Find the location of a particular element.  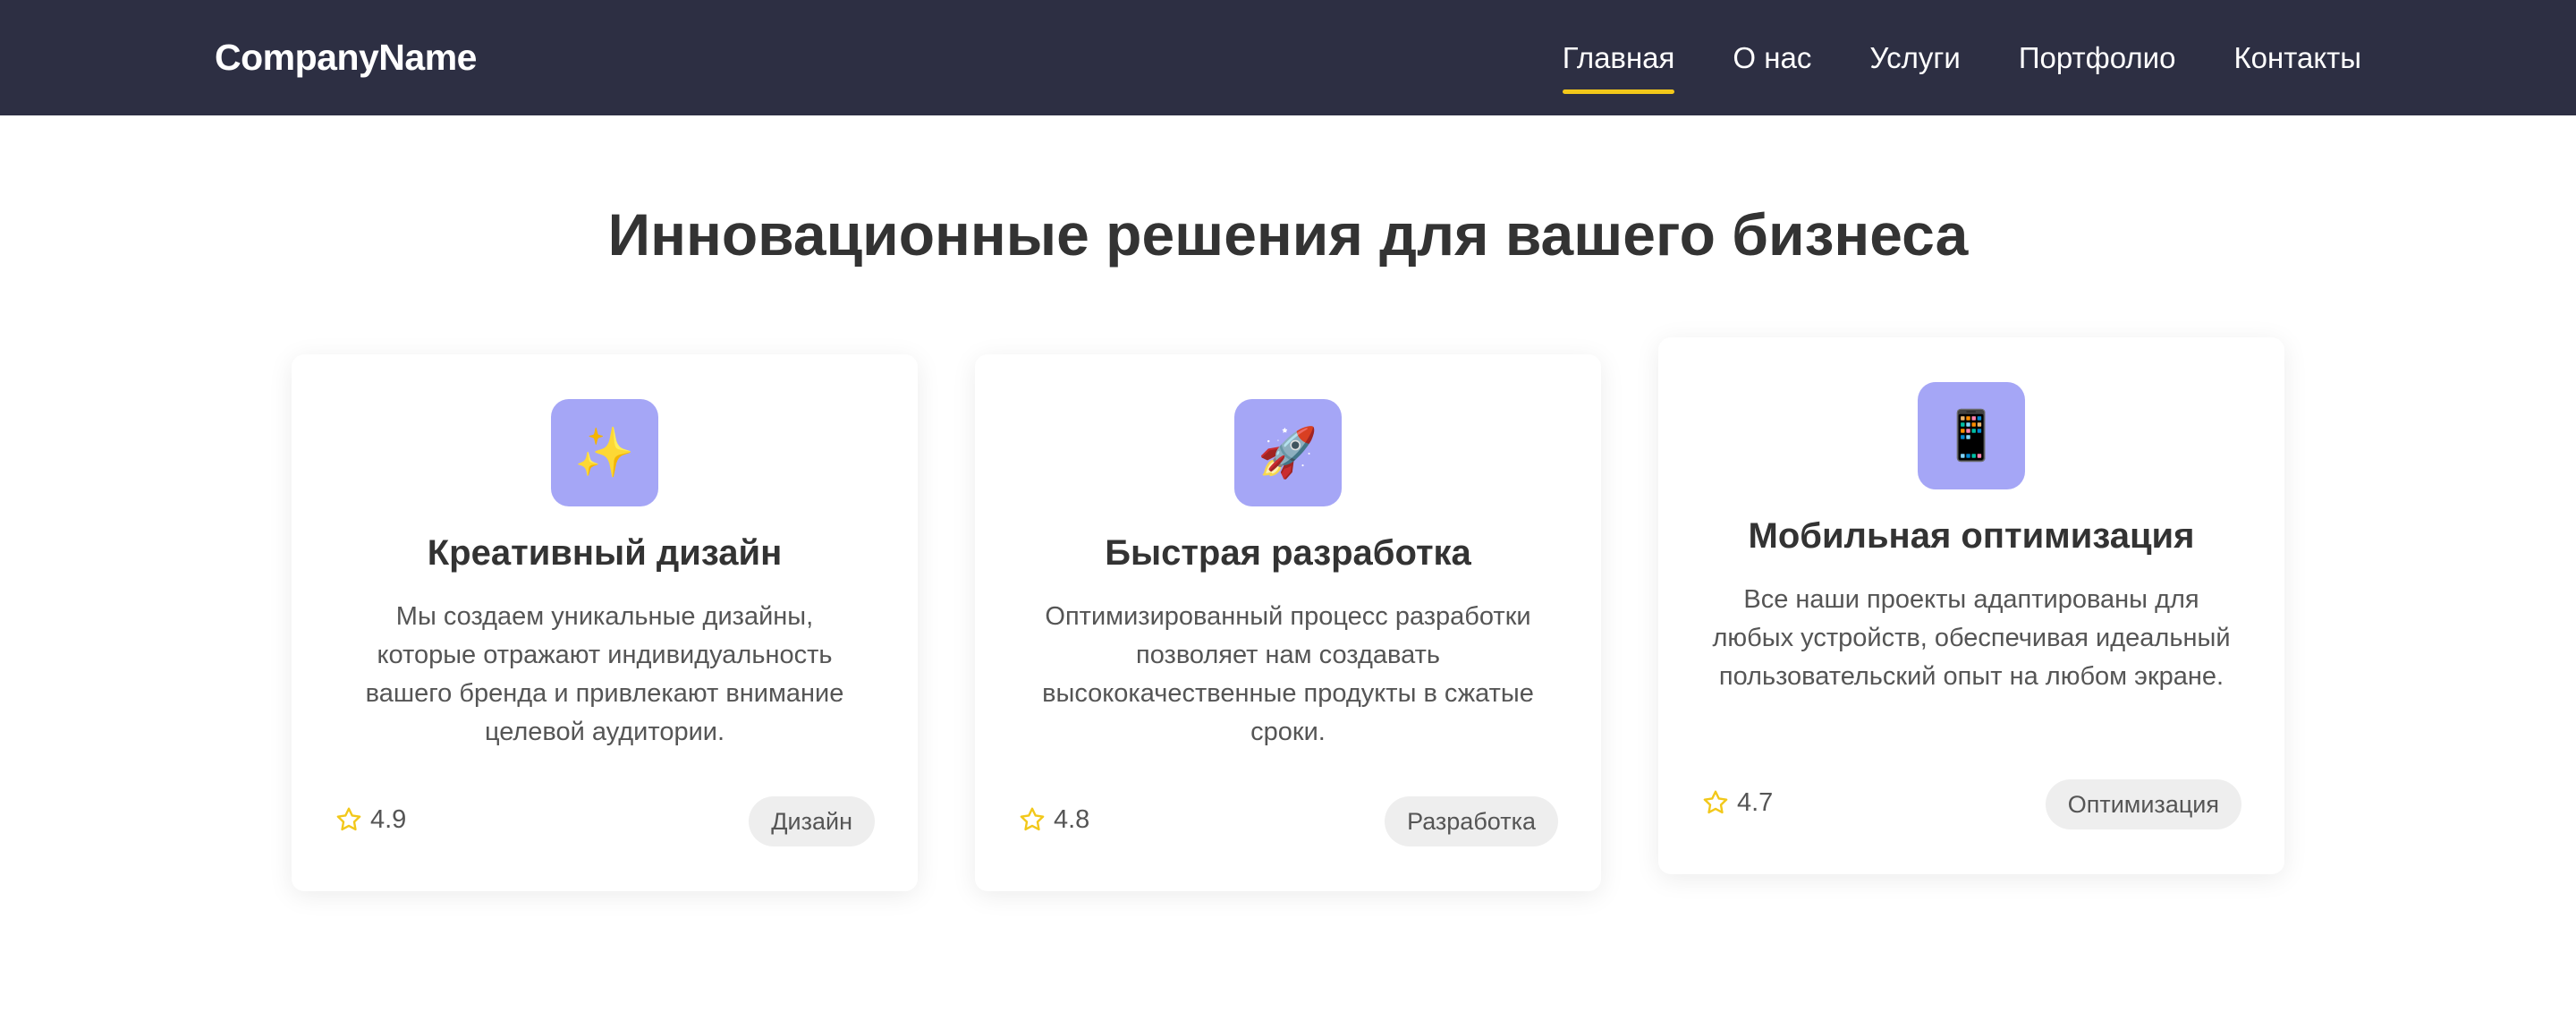

mobile-phone-icon: 📱 is located at coordinates (1971, 435).